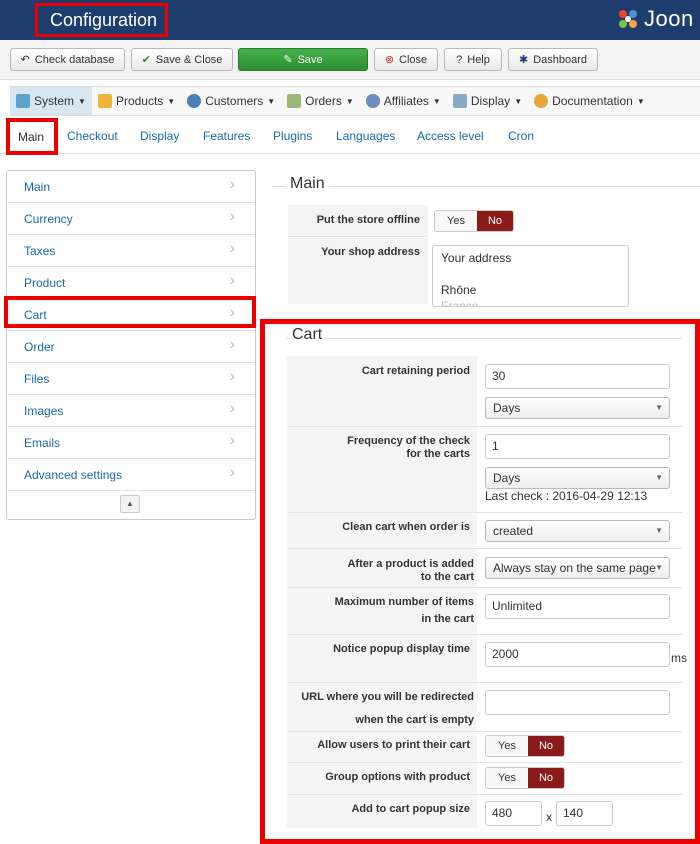 The image size is (700, 844). Describe the element at coordinates (473, 59) in the screenshot. I see `help-button: ? Help` at that location.